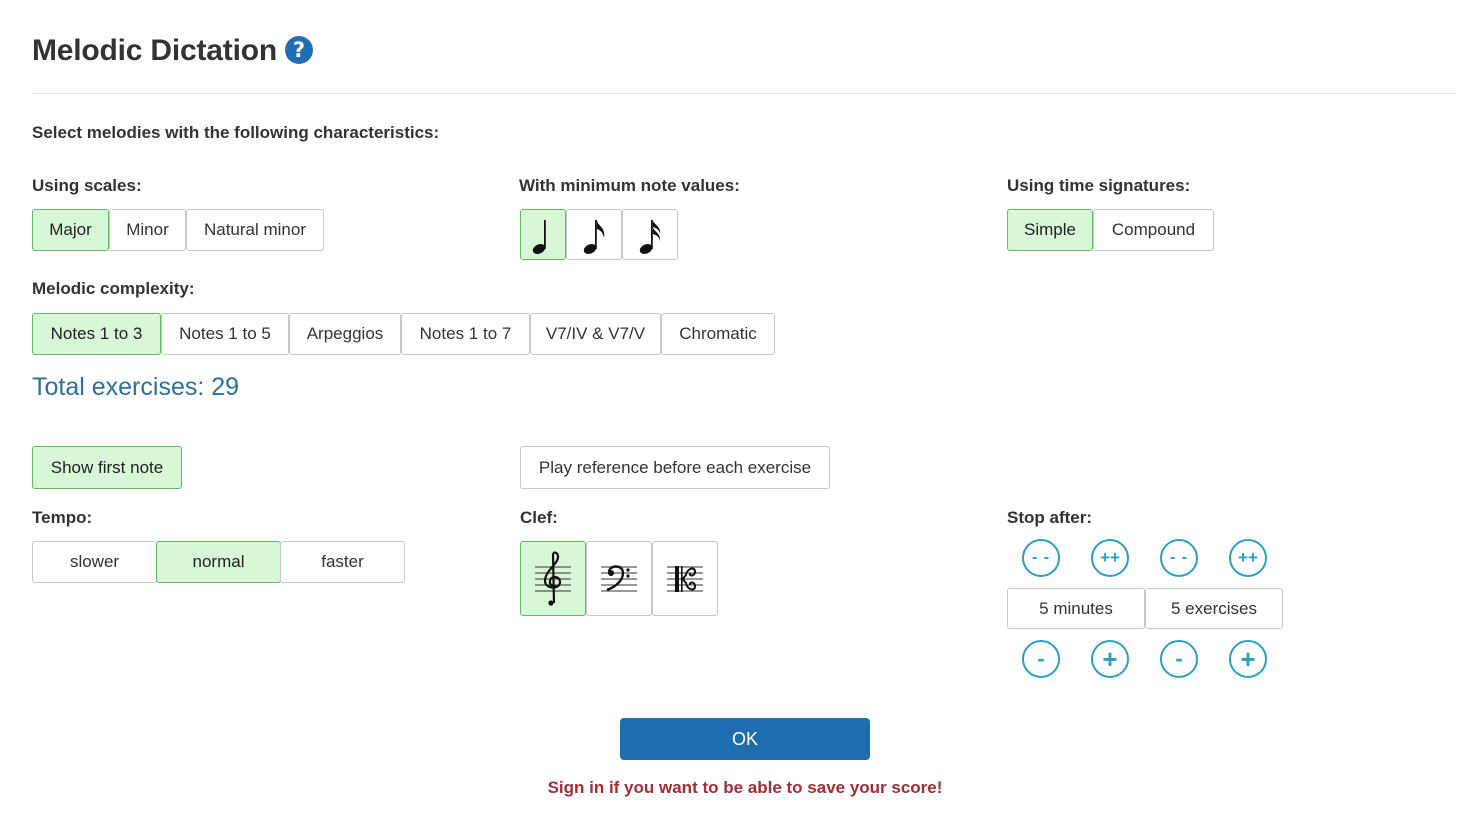  Describe the element at coordinates (299, 50) in the screenshot. I see `help-icon: ?` at that location.